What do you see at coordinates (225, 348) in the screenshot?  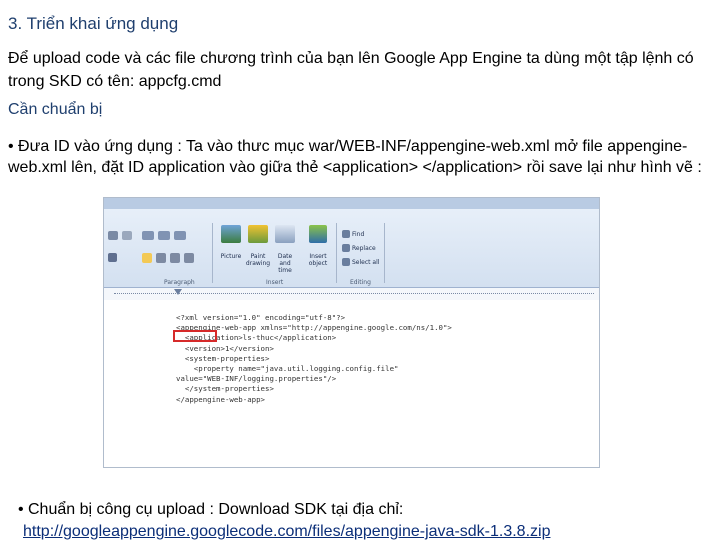 I see `xml-line: <version>1</version>` at bounding box center [225, 348].